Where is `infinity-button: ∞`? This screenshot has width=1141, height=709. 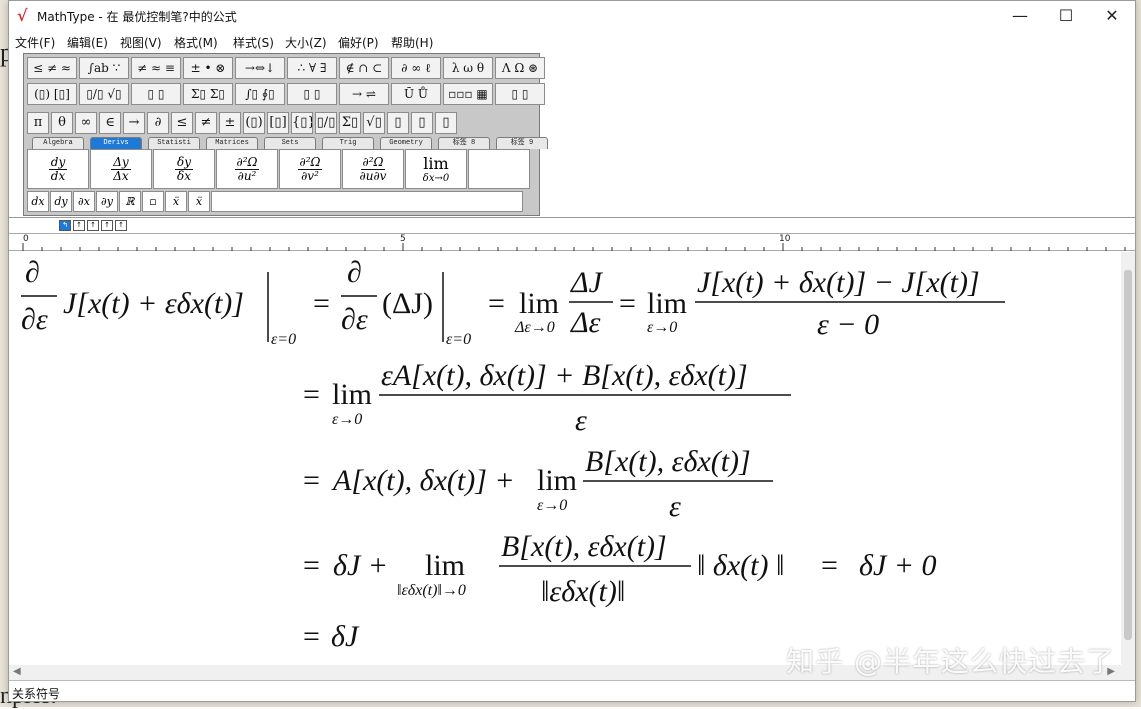 infinity-button: ∞ is located at coordinates (86, 123).